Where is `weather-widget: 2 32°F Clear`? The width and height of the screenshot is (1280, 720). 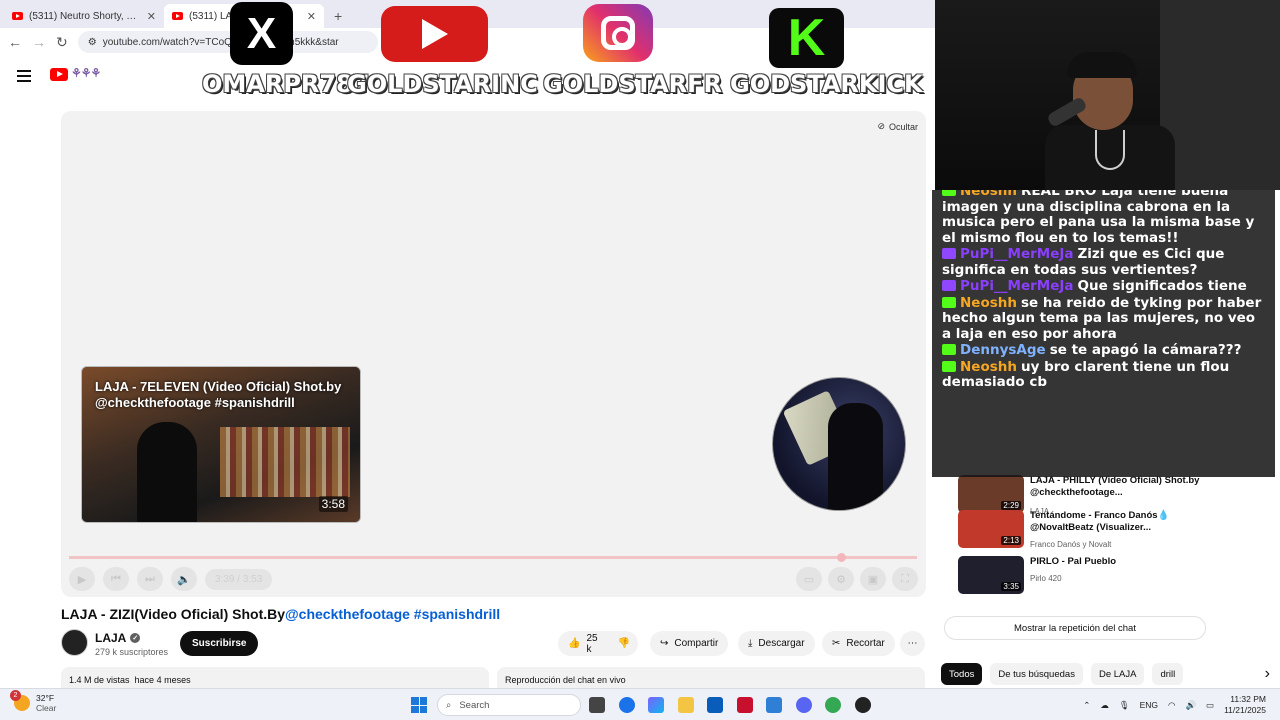
weather-widget: 2 32°F Clear is located at coordinates (33, 701).